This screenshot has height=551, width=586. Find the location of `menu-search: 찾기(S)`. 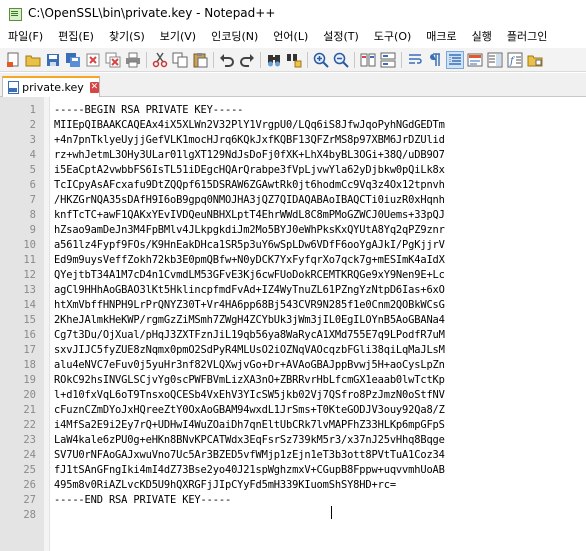

menu-search: 찾기(S) is located at coordinates (126, 37).